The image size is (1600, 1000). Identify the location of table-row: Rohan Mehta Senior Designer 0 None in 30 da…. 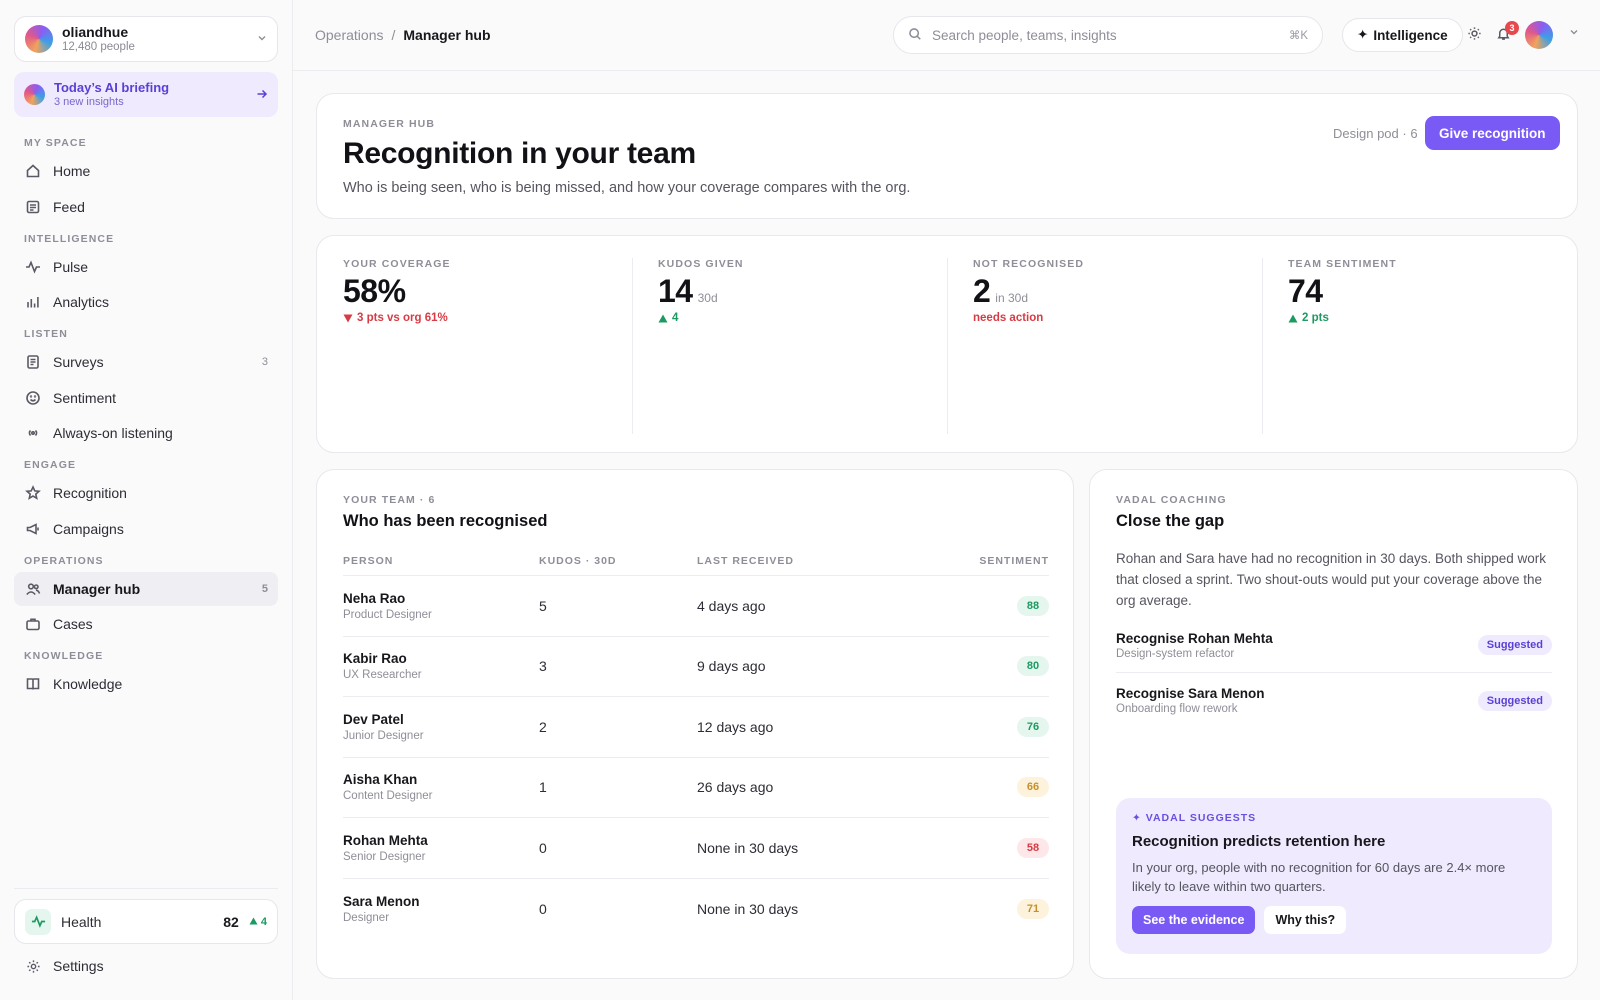
(696, 848).